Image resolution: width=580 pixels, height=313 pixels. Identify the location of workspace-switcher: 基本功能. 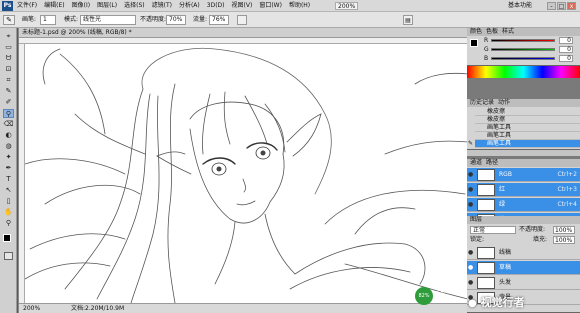
(520, 6).